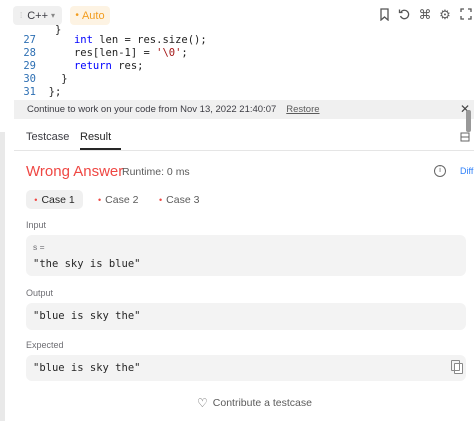  I want to click on contribute-label: Contribute a testcase, so click(262, 403).